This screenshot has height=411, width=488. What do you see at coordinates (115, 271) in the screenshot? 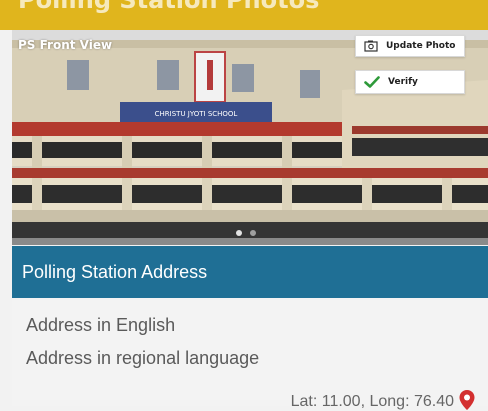
I see `section-title: Polling Station Address` at bounding box center [115, 271].